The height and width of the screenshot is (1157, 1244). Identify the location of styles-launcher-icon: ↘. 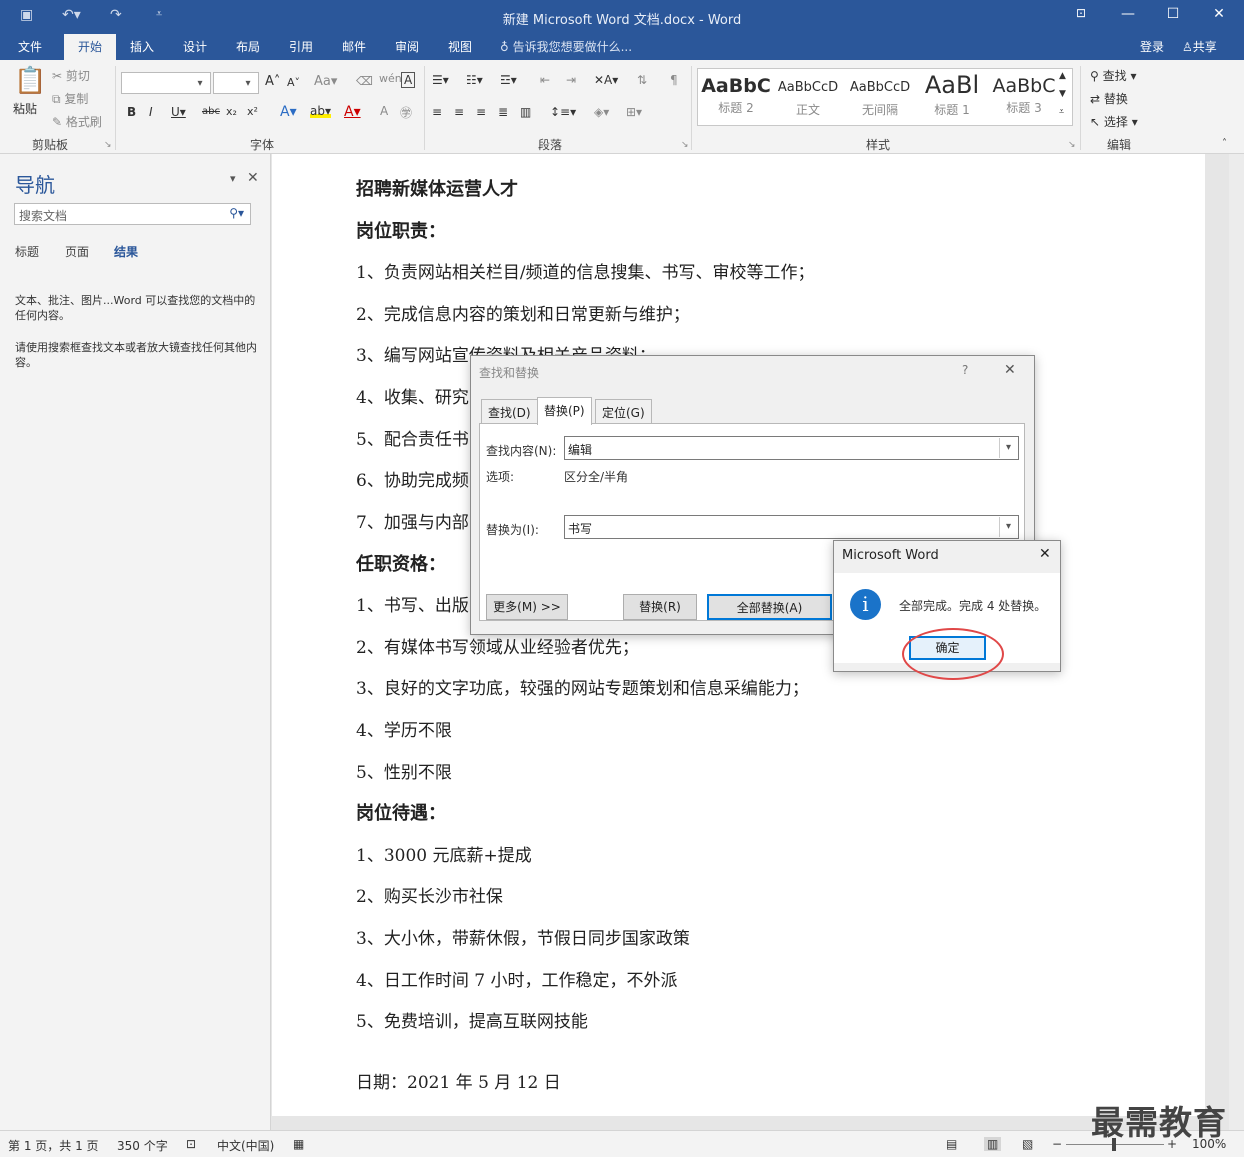
(1072, 145).